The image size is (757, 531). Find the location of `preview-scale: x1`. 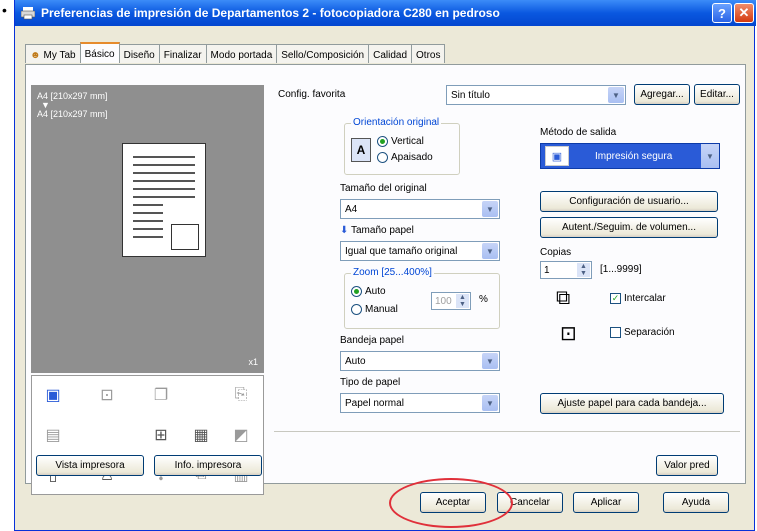

preview-scale: x1 is located at coordinates (253, 362).